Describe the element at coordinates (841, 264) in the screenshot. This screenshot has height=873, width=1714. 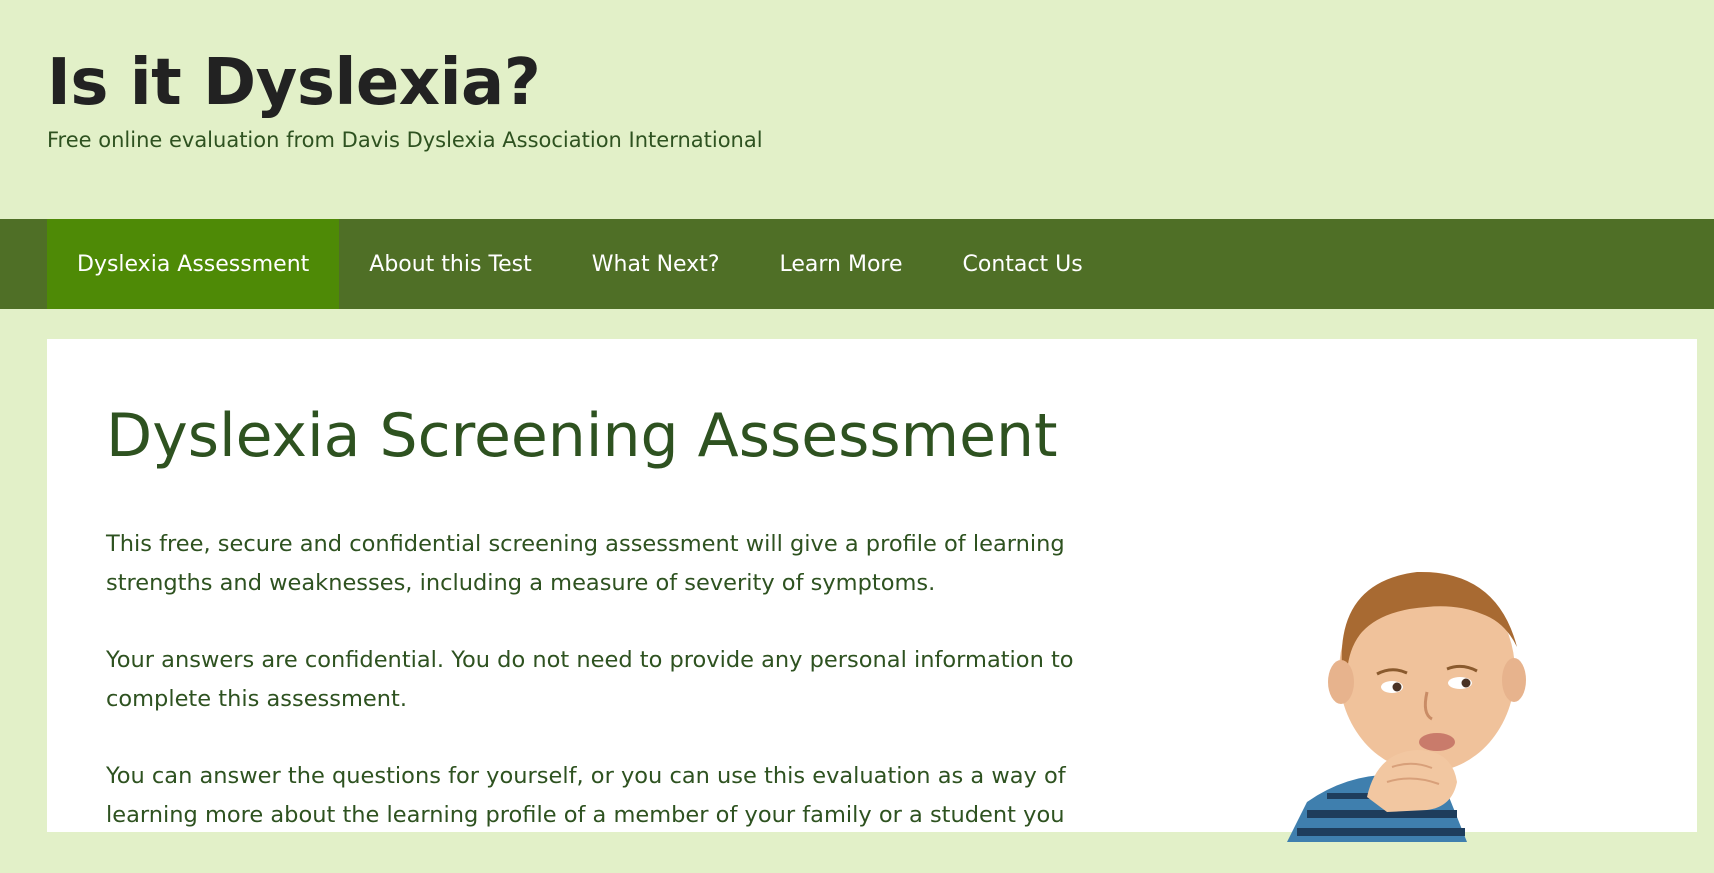
I see `nav-item-learn-more: Learn More` at that location.